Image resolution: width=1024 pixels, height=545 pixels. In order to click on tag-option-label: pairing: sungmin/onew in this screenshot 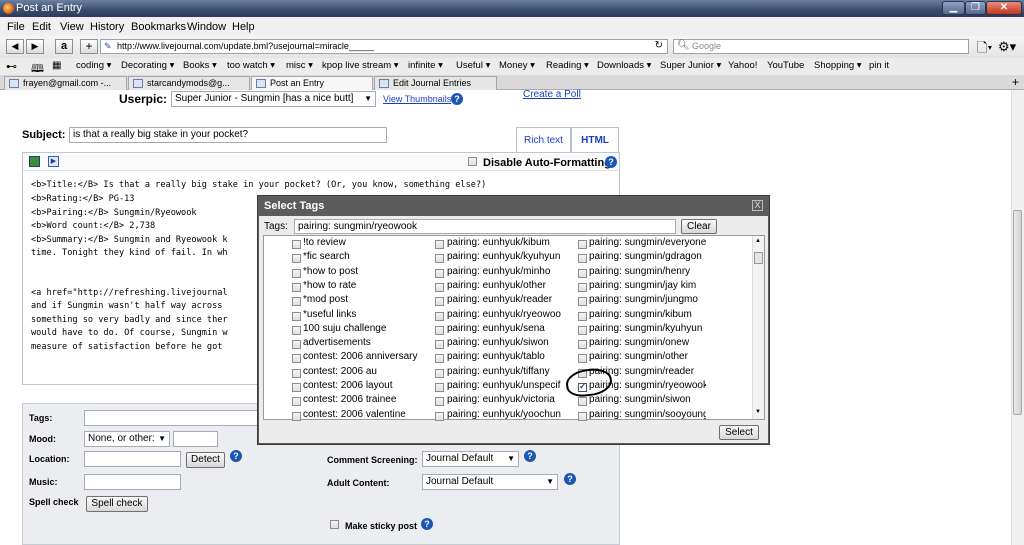, I will do `click(647, 342)`.